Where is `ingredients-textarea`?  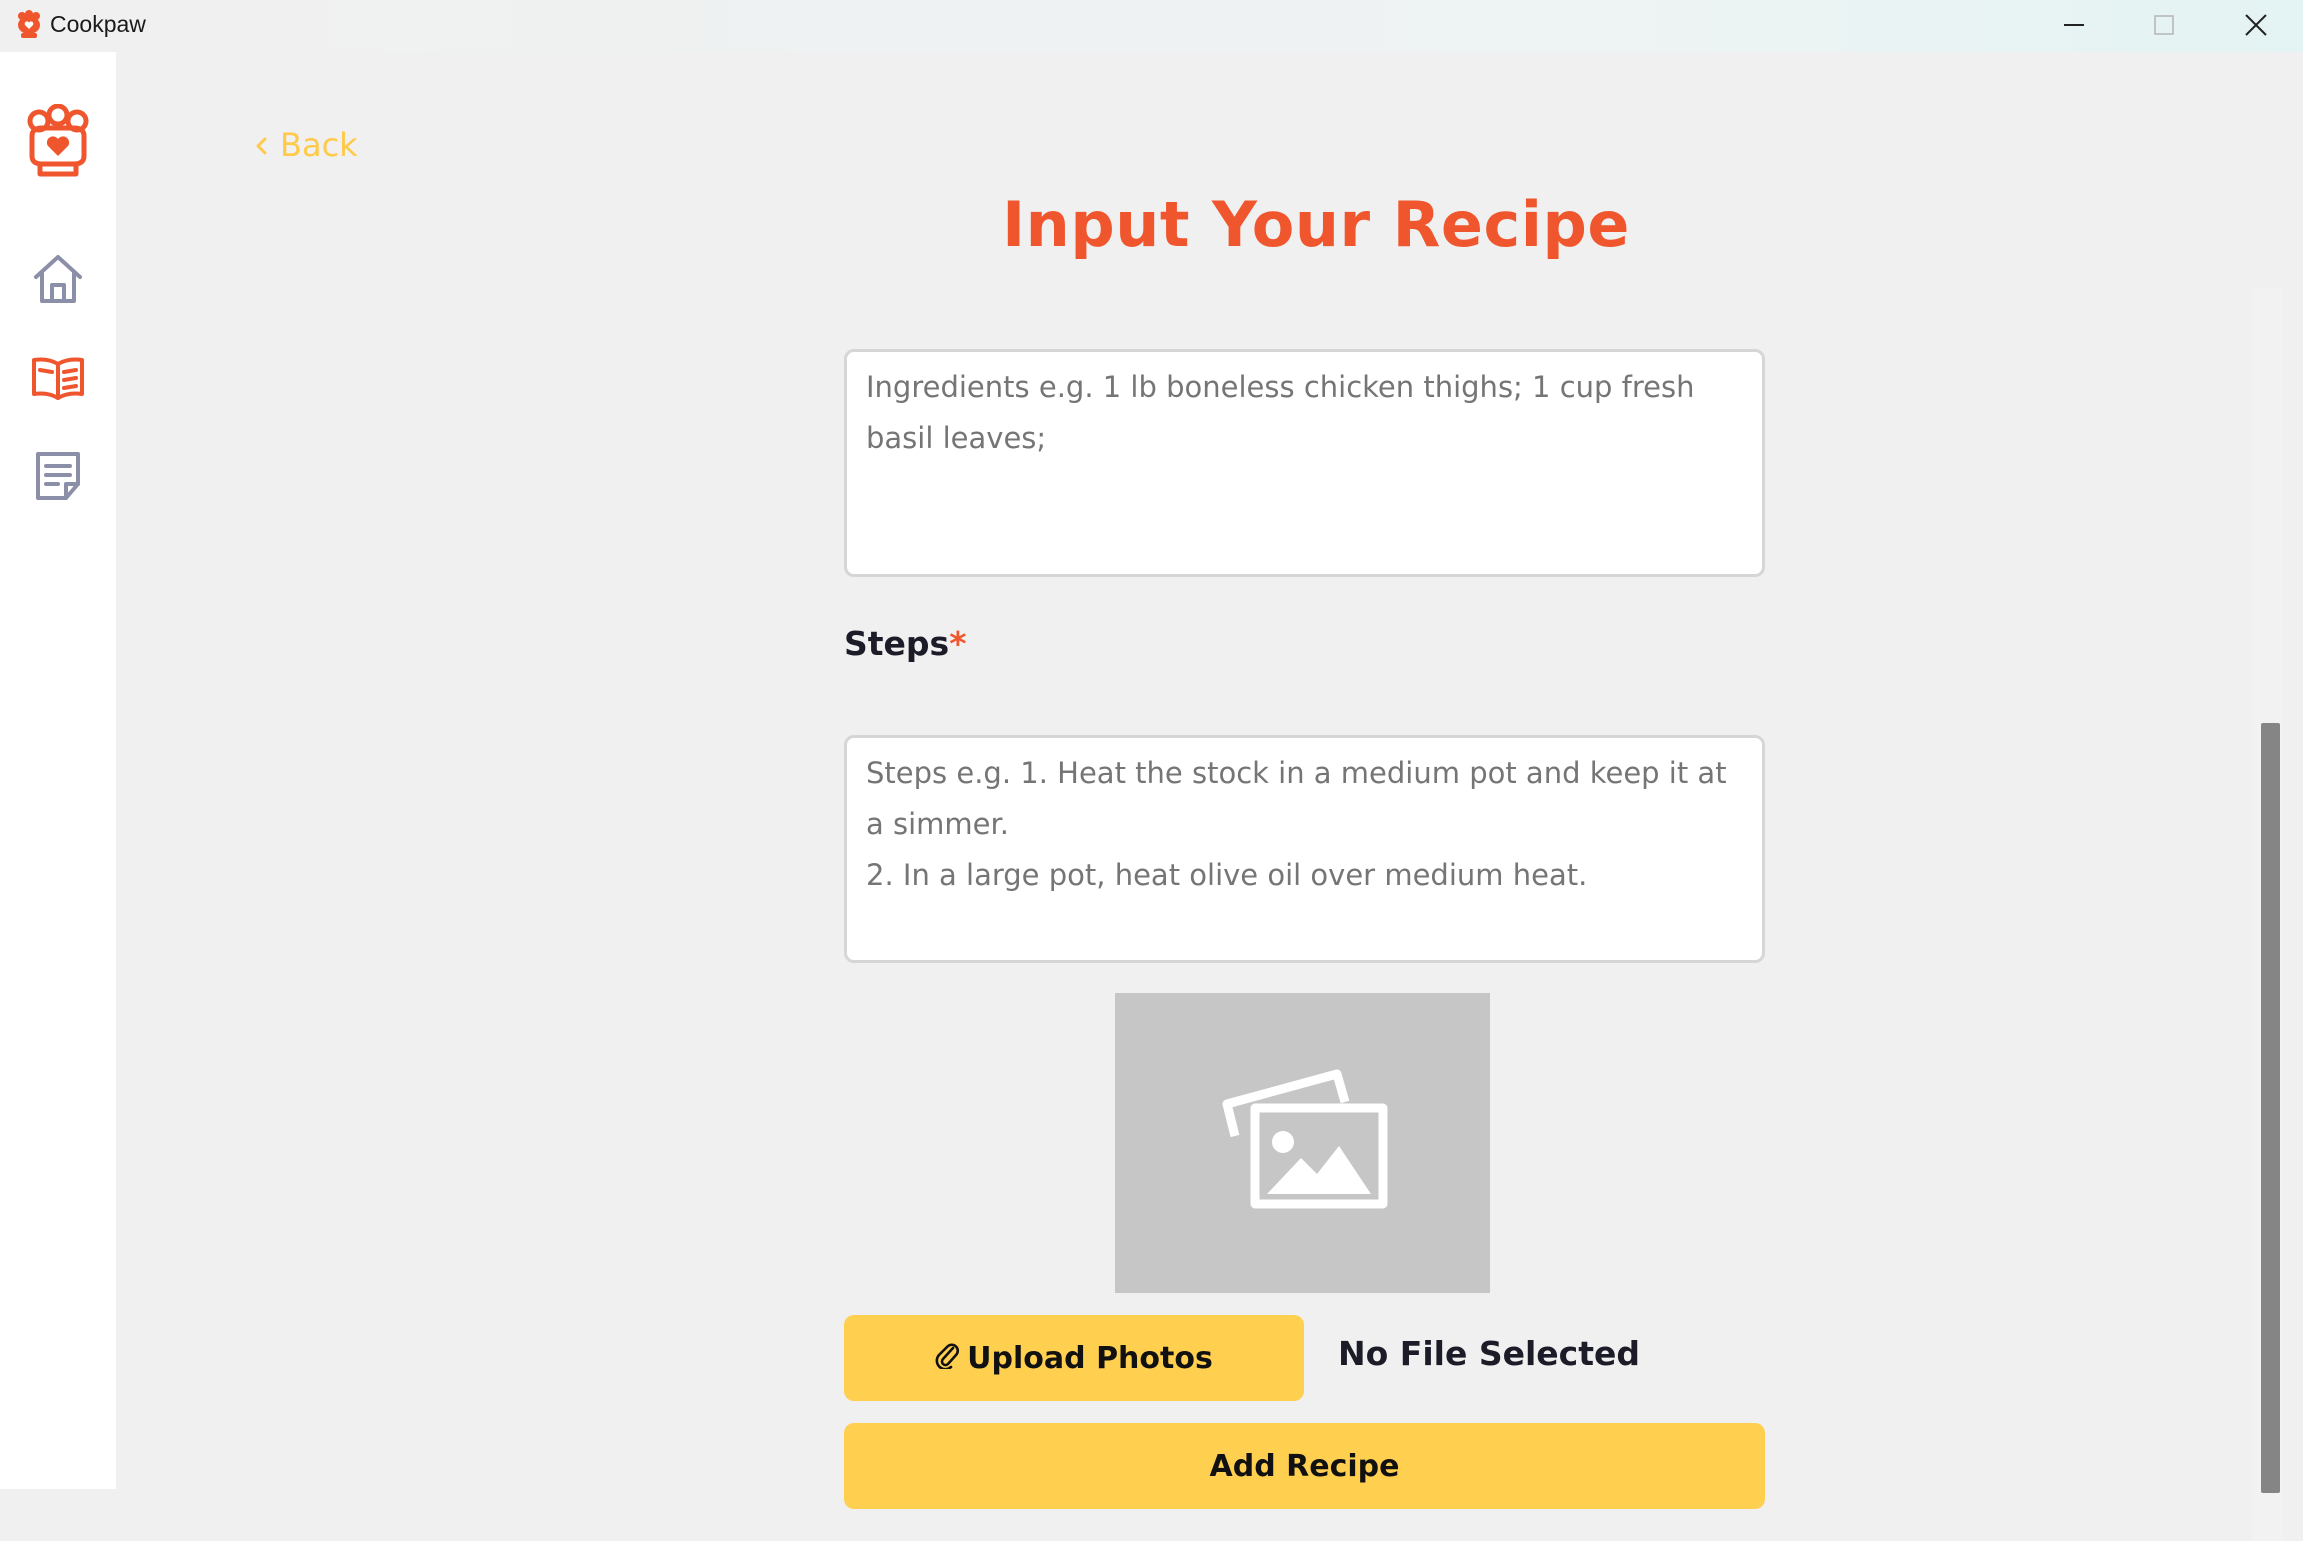
ingredients-textarea is located at coordinates (1304, 463).